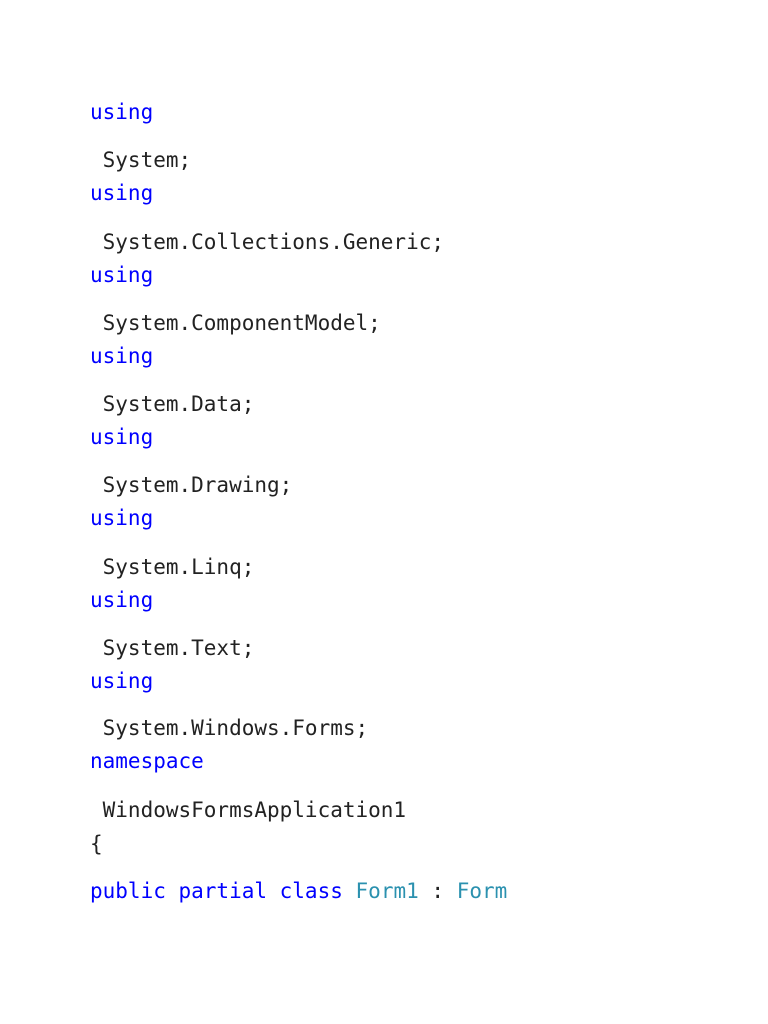 This screenshot has width=768, height=1024. I want to click on keyword-using-7: using, so click(122, 600).